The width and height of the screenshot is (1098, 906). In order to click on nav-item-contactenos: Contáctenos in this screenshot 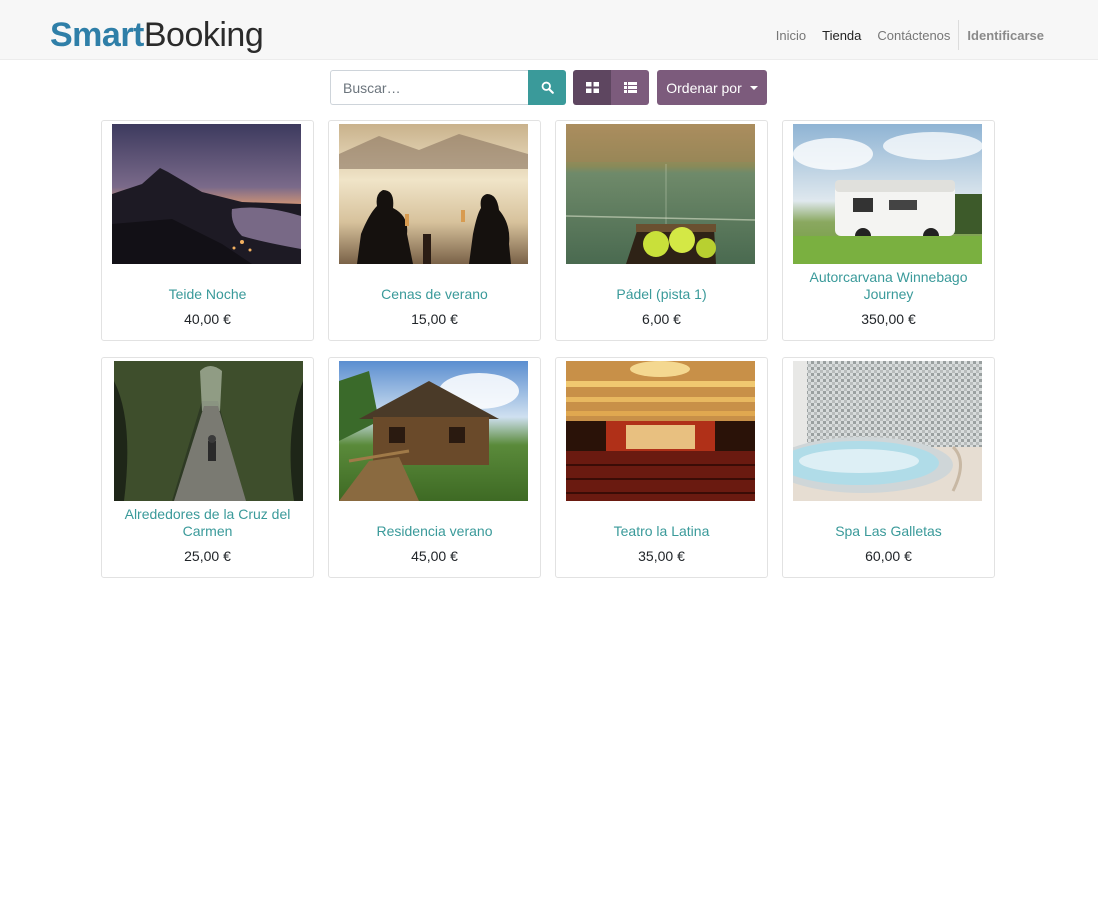, I will do `click(913, 35)`.